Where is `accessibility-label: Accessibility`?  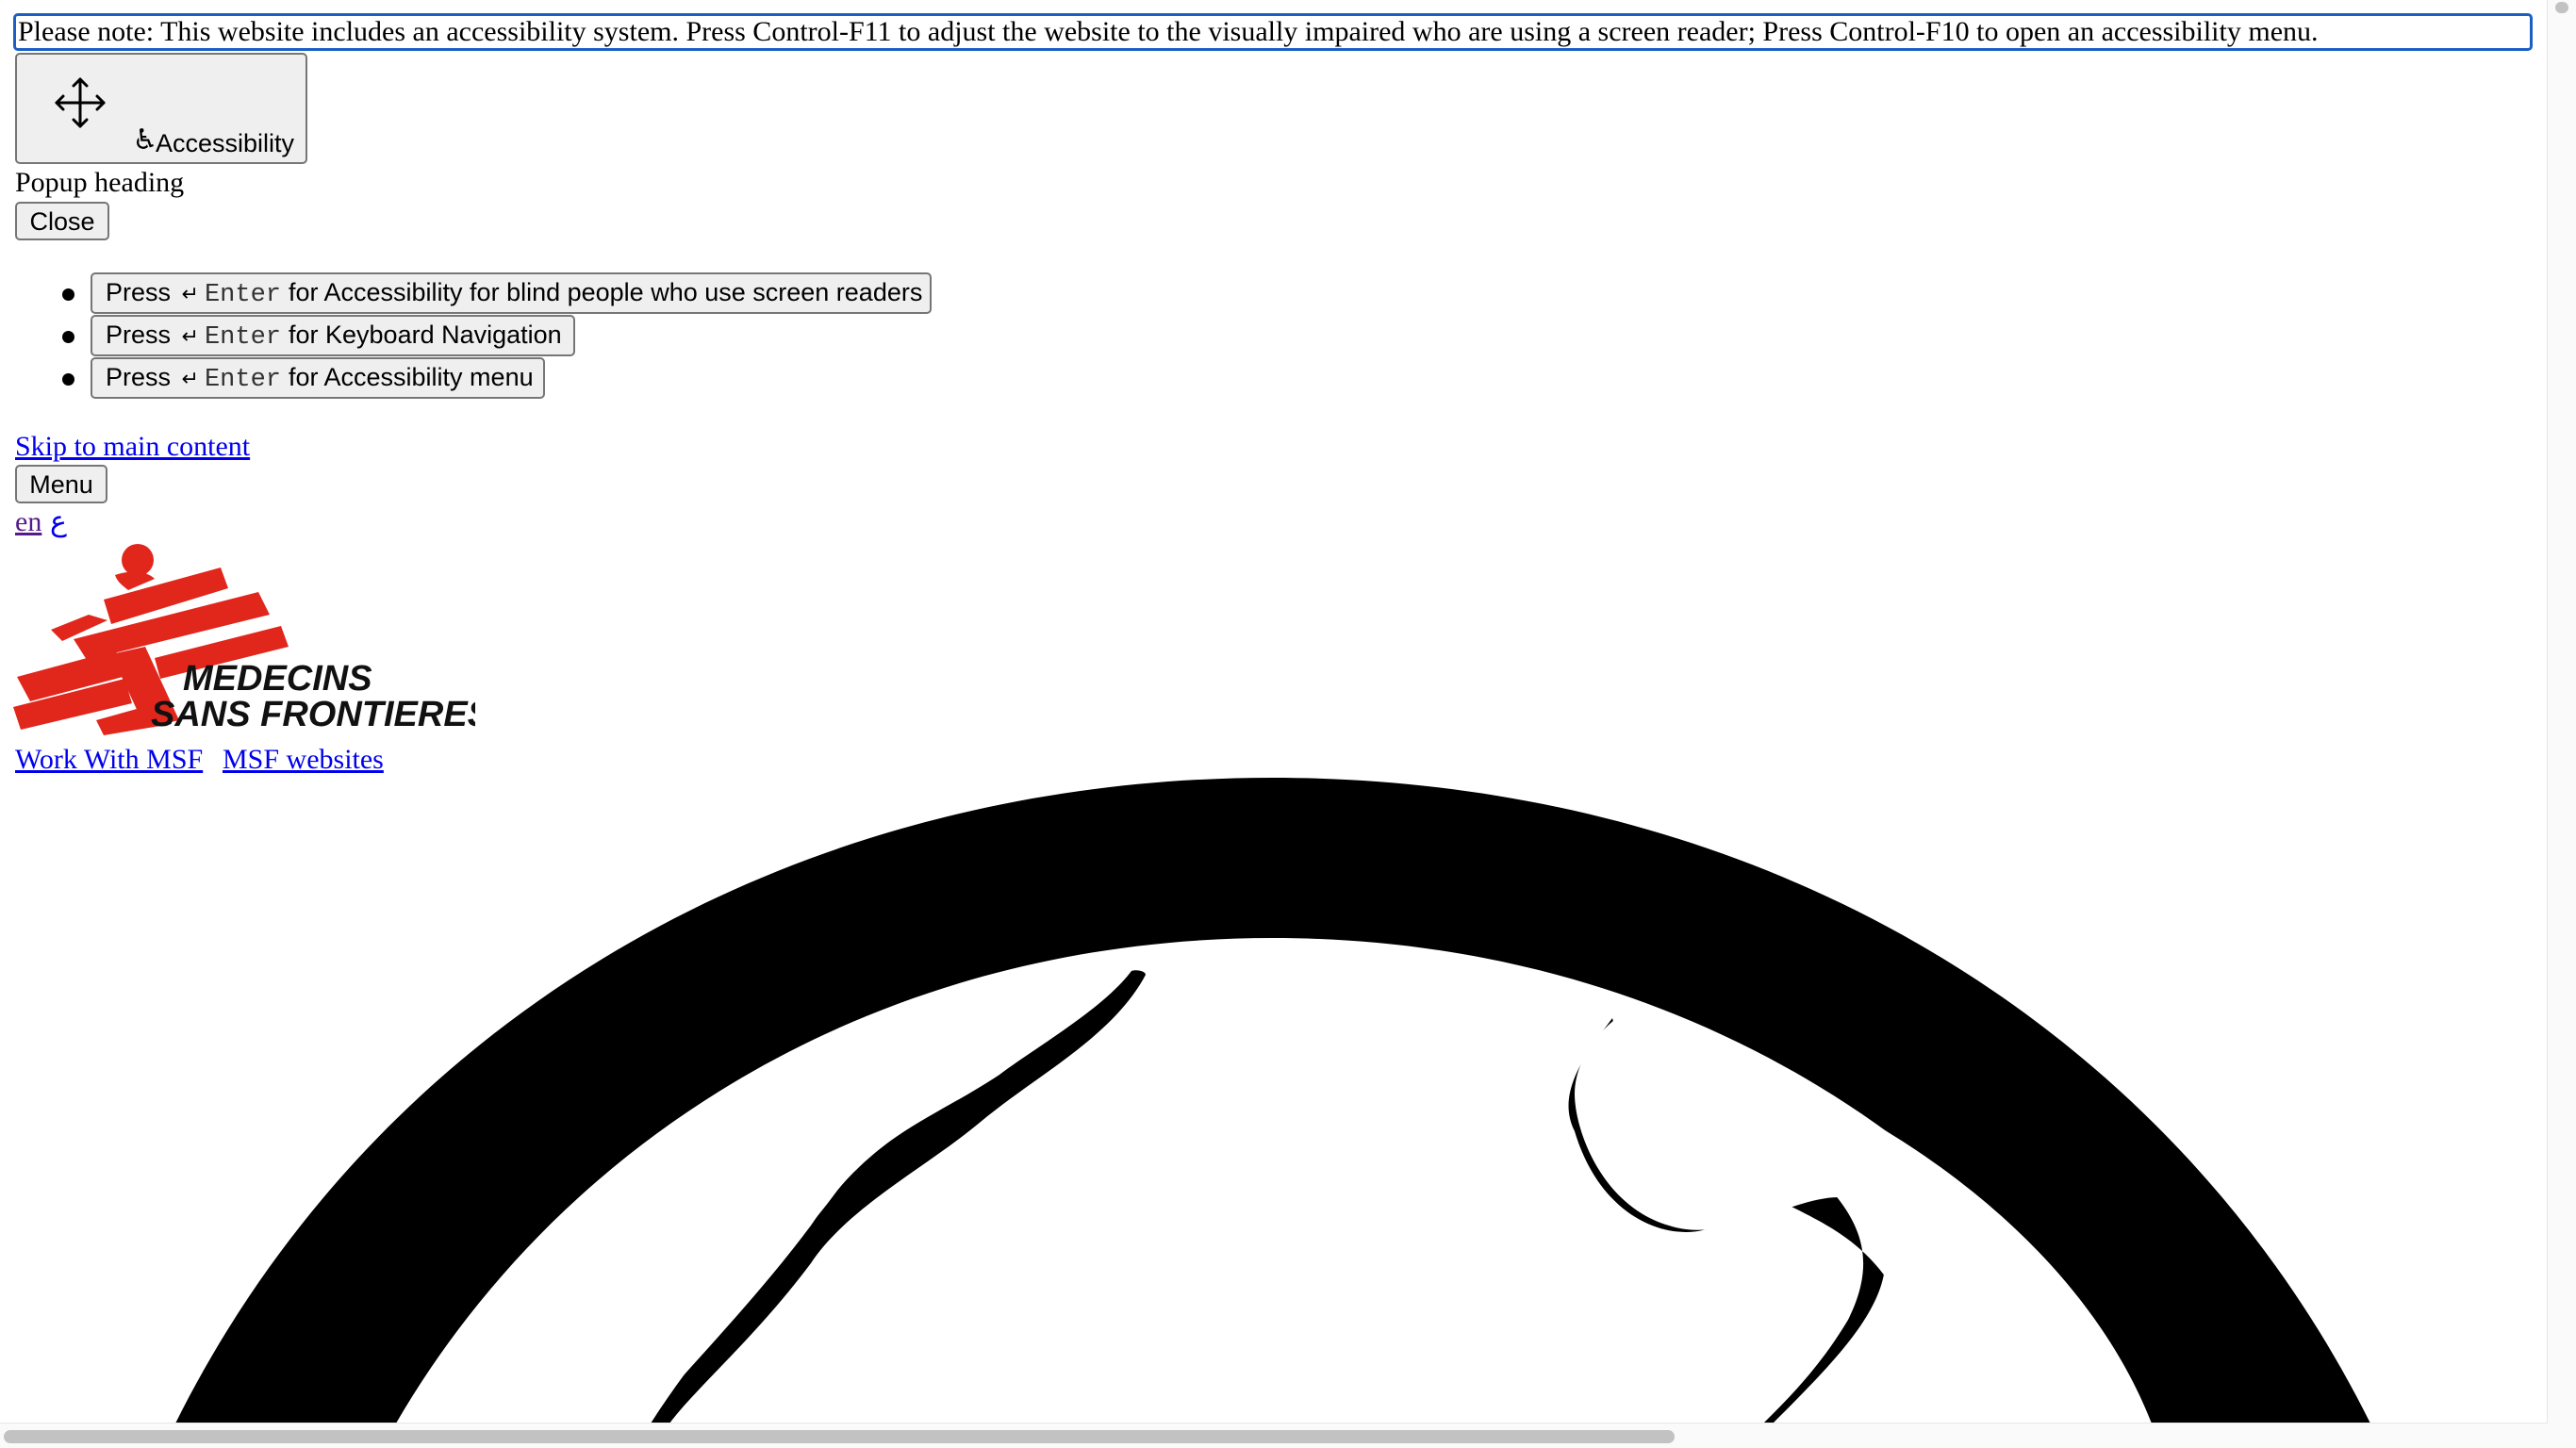 accessibility-label: Accessibility is located at coordinates (225, 143).